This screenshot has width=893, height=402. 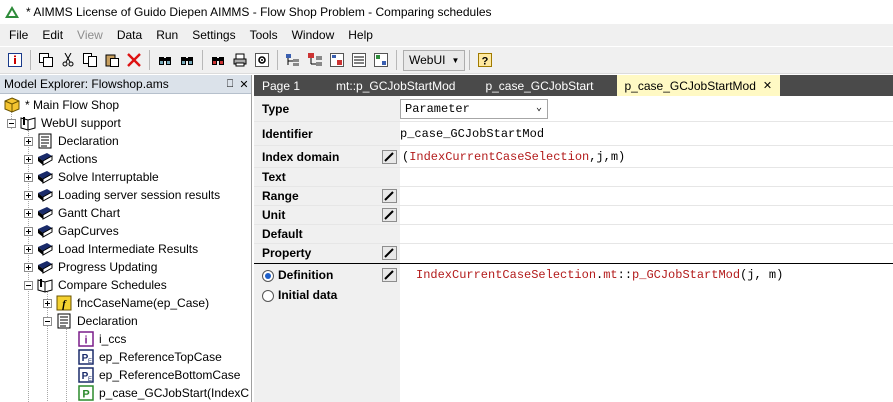 I want to click on tree-item-declaration-2: Declaration, so click(x=90, y=321).